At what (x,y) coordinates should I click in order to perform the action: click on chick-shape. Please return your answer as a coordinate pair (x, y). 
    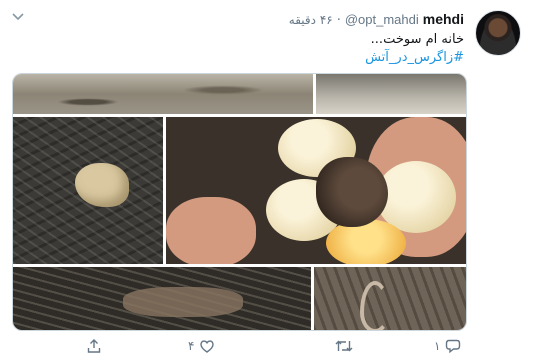
    Looking at the image, I should click on (352, 192).